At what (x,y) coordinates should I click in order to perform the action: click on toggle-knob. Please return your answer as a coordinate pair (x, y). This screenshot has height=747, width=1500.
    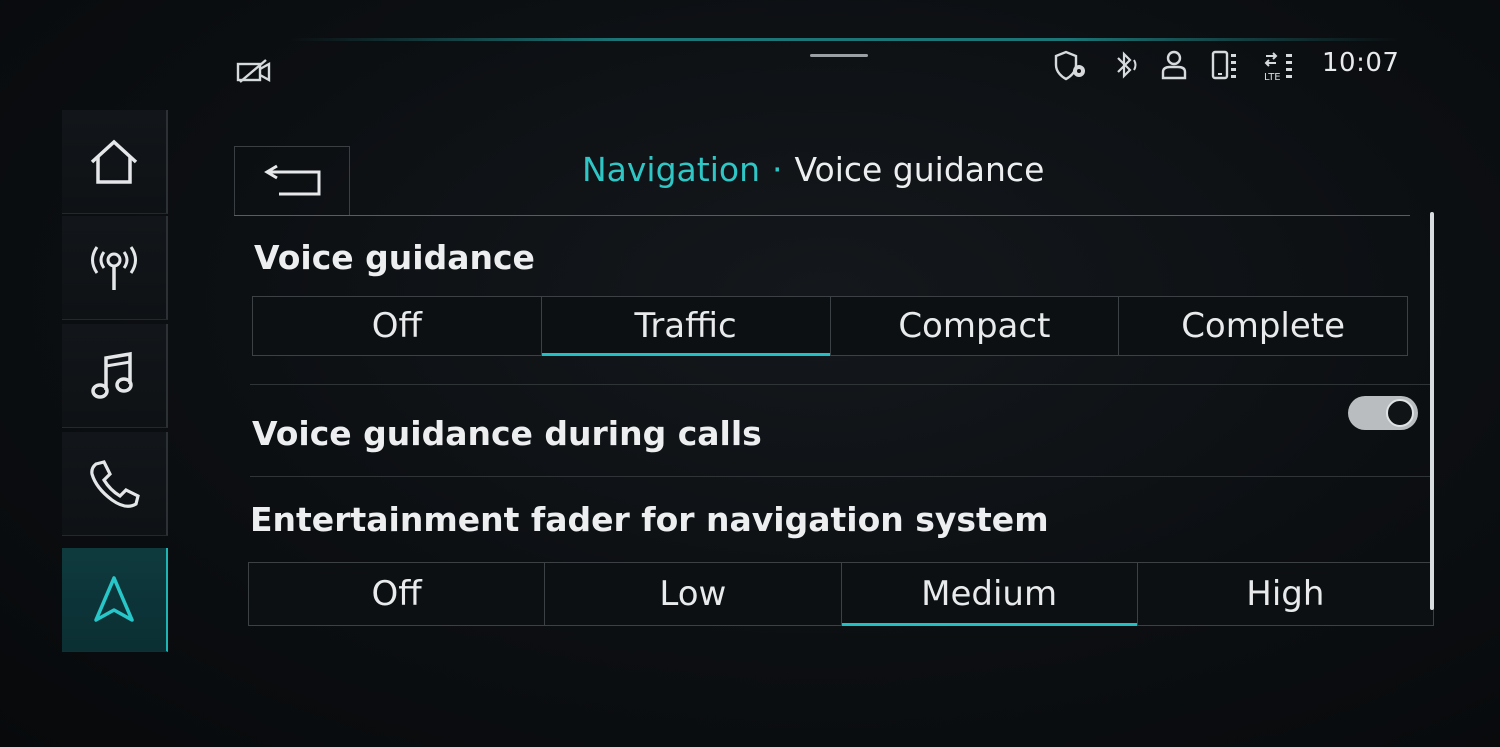
    Looking at the image, I should click on (1400, 413).